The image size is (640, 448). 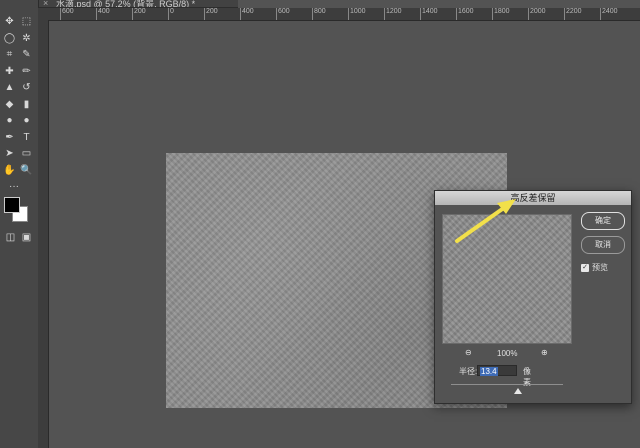 What do you see at coordinates (502, 11) in the screenshot?
I see `ruler-tick-label: 1800` at bounding box center [502, 11].